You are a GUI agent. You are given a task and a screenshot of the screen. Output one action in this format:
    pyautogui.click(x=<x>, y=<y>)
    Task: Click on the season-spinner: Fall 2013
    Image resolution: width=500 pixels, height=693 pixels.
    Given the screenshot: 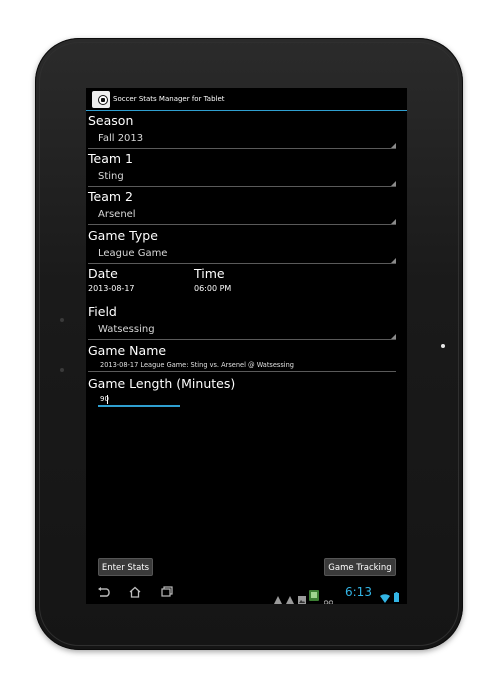 What is the action you would take?
    pyautogui.click(x=242, y=140)
    